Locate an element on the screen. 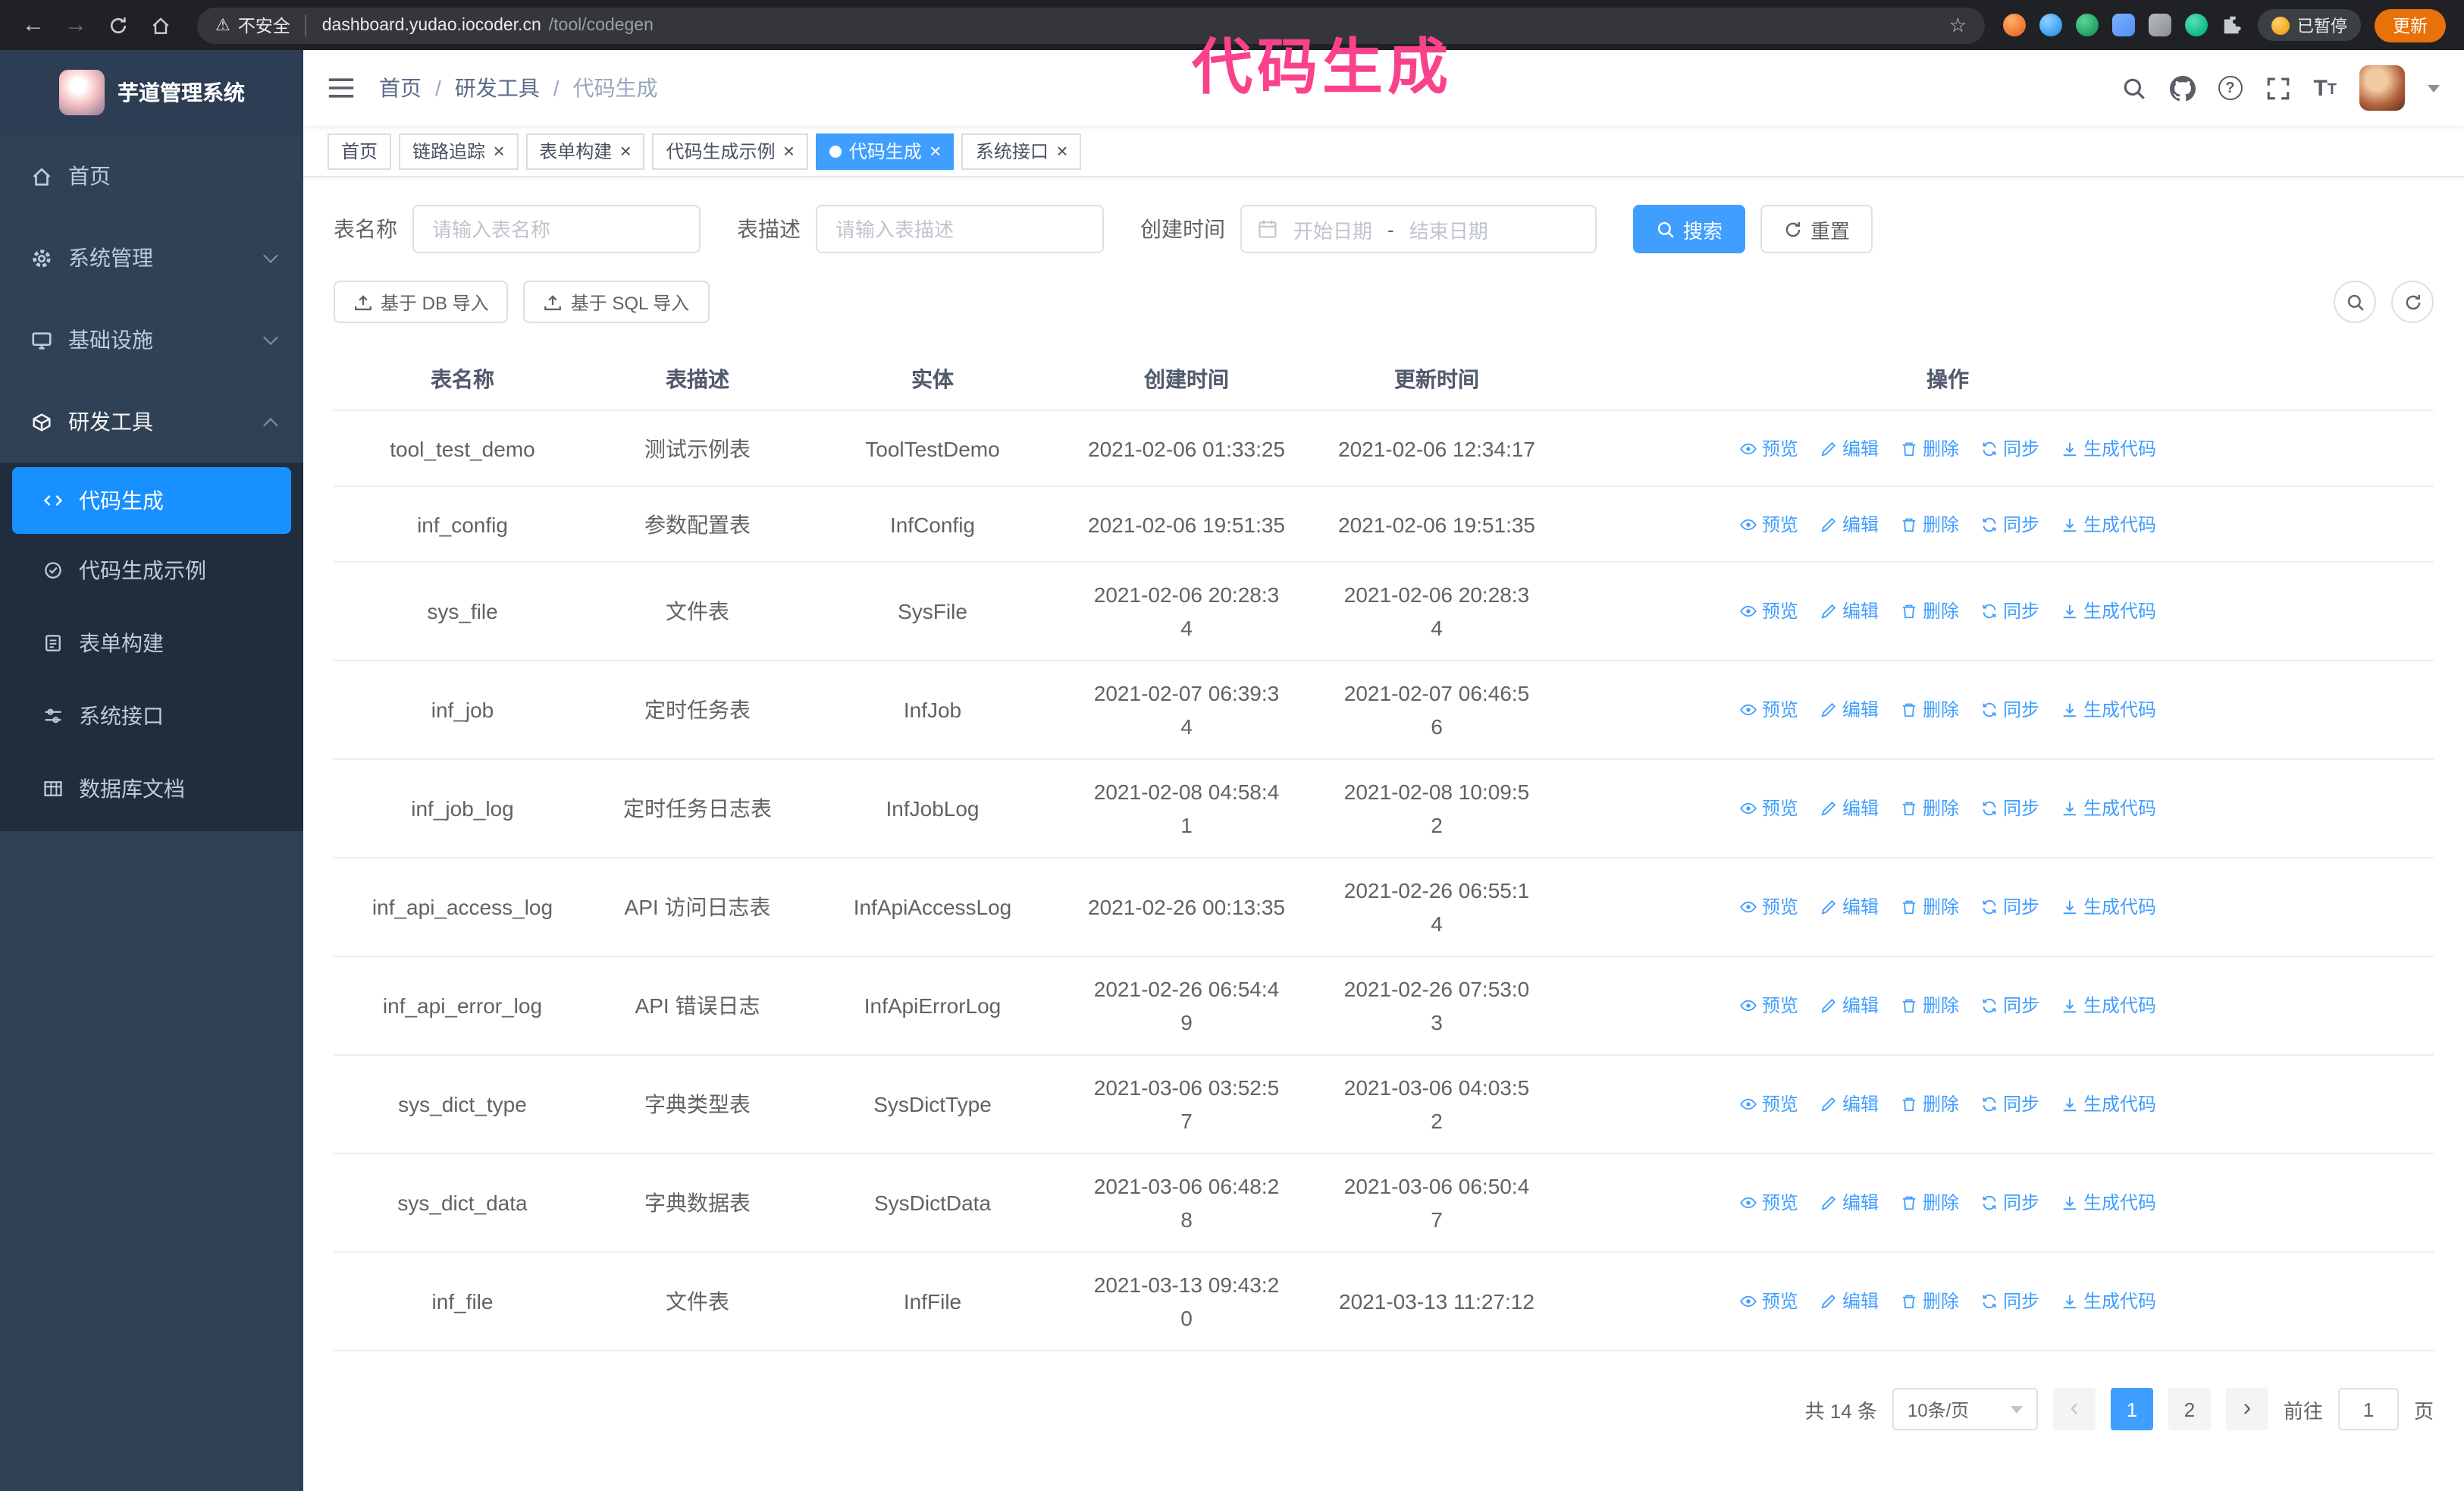 Image resolution: width=2464 pixels, height=1491 pixels. sidebar-item-home: 首页 is located at coordinates (151, 176).